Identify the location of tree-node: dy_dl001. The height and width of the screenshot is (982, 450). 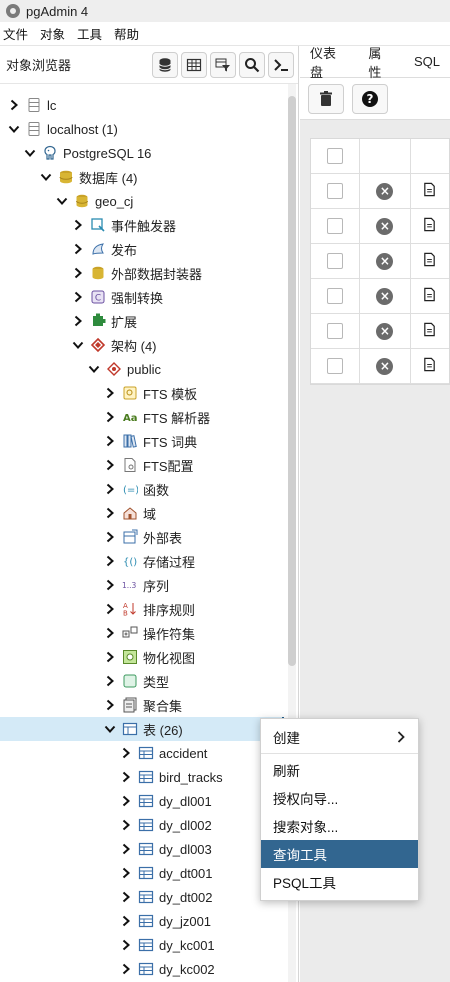
(142, 801).